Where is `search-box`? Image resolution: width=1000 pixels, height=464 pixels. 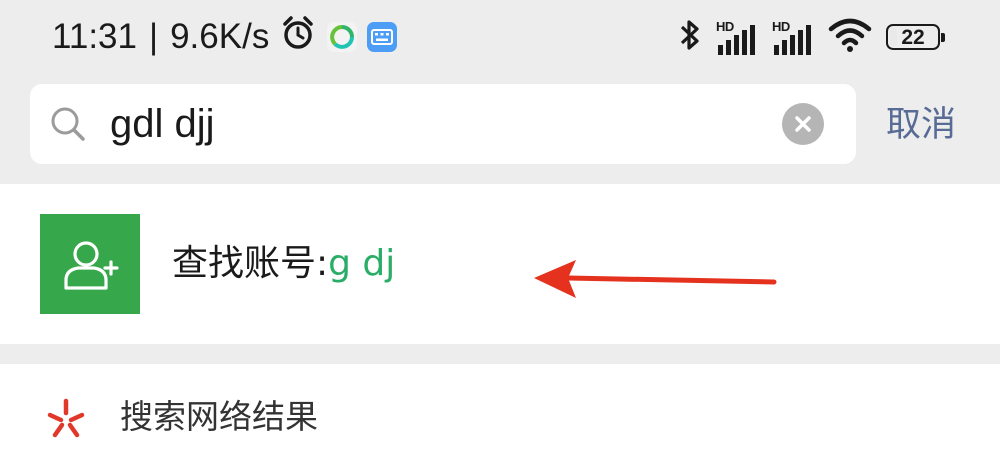
search-box is located at coordinates (443, 124).